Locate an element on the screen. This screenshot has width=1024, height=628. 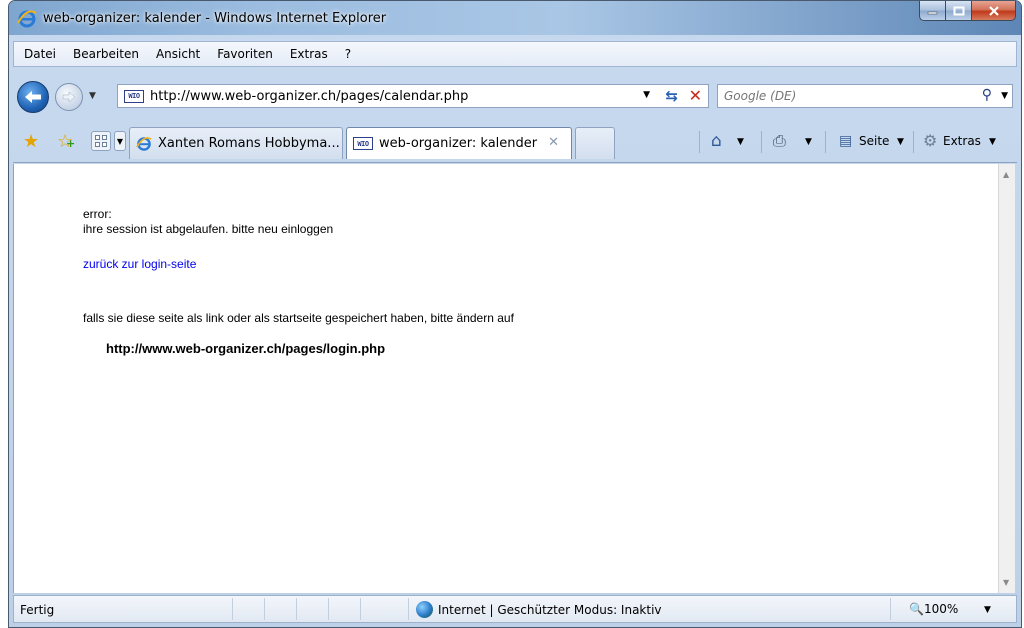
search-dropdown-icon: ▼ is located at coordinates (1004, 96).